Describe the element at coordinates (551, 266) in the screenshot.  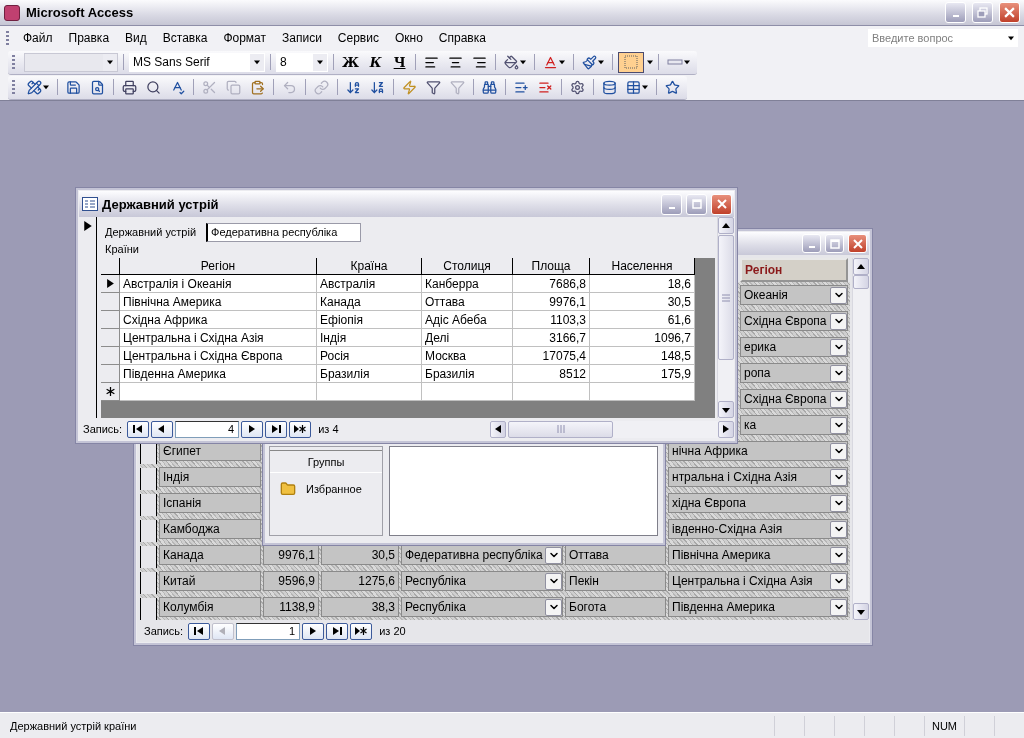
I see `column-header: Площа` at that location.